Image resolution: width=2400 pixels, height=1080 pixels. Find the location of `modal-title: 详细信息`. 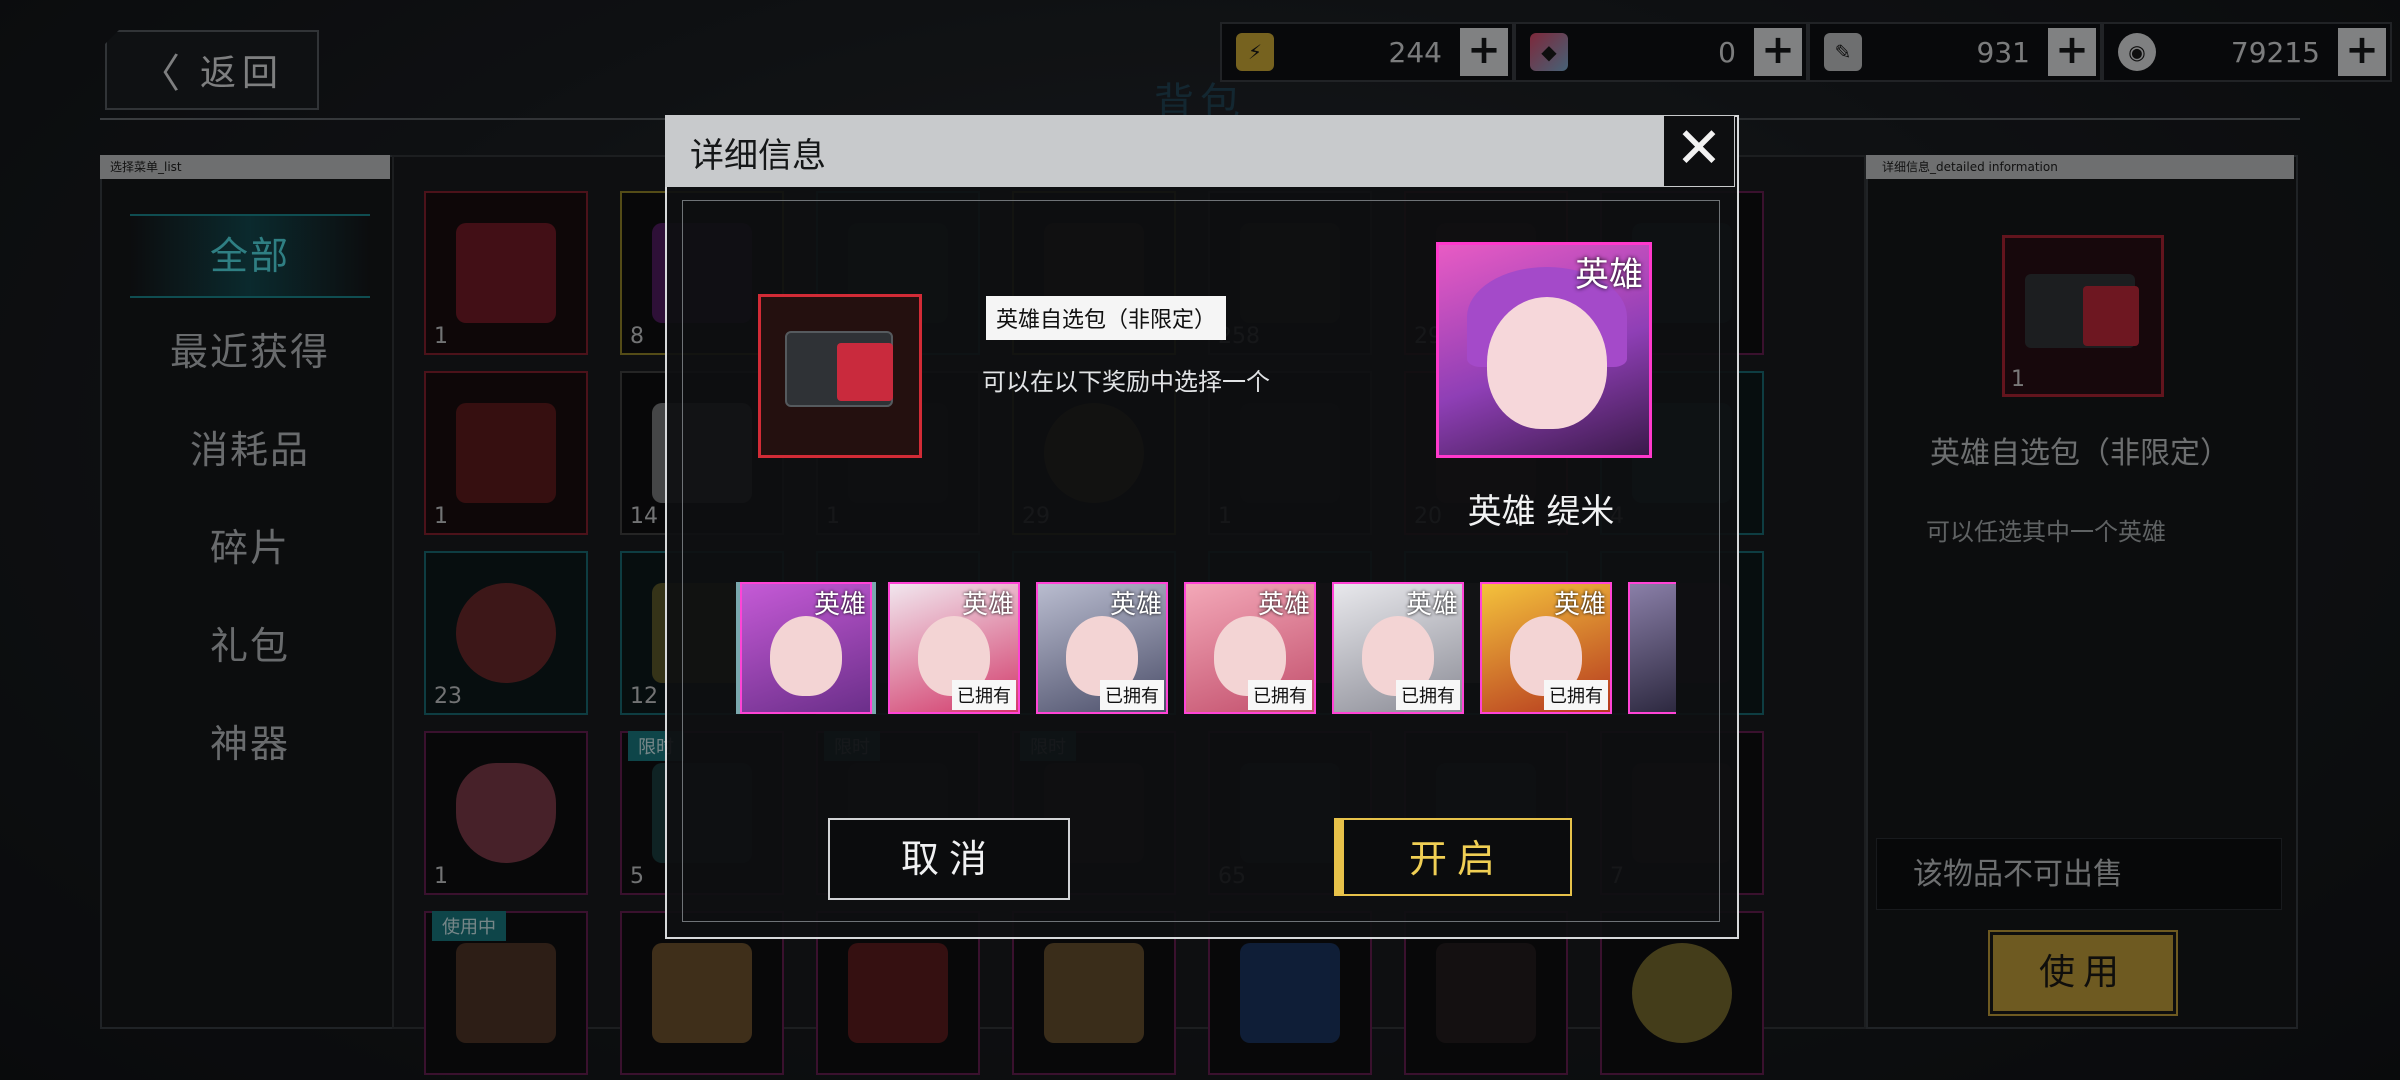

modal-title: 详细信息 is located at coordinates (758, 156).